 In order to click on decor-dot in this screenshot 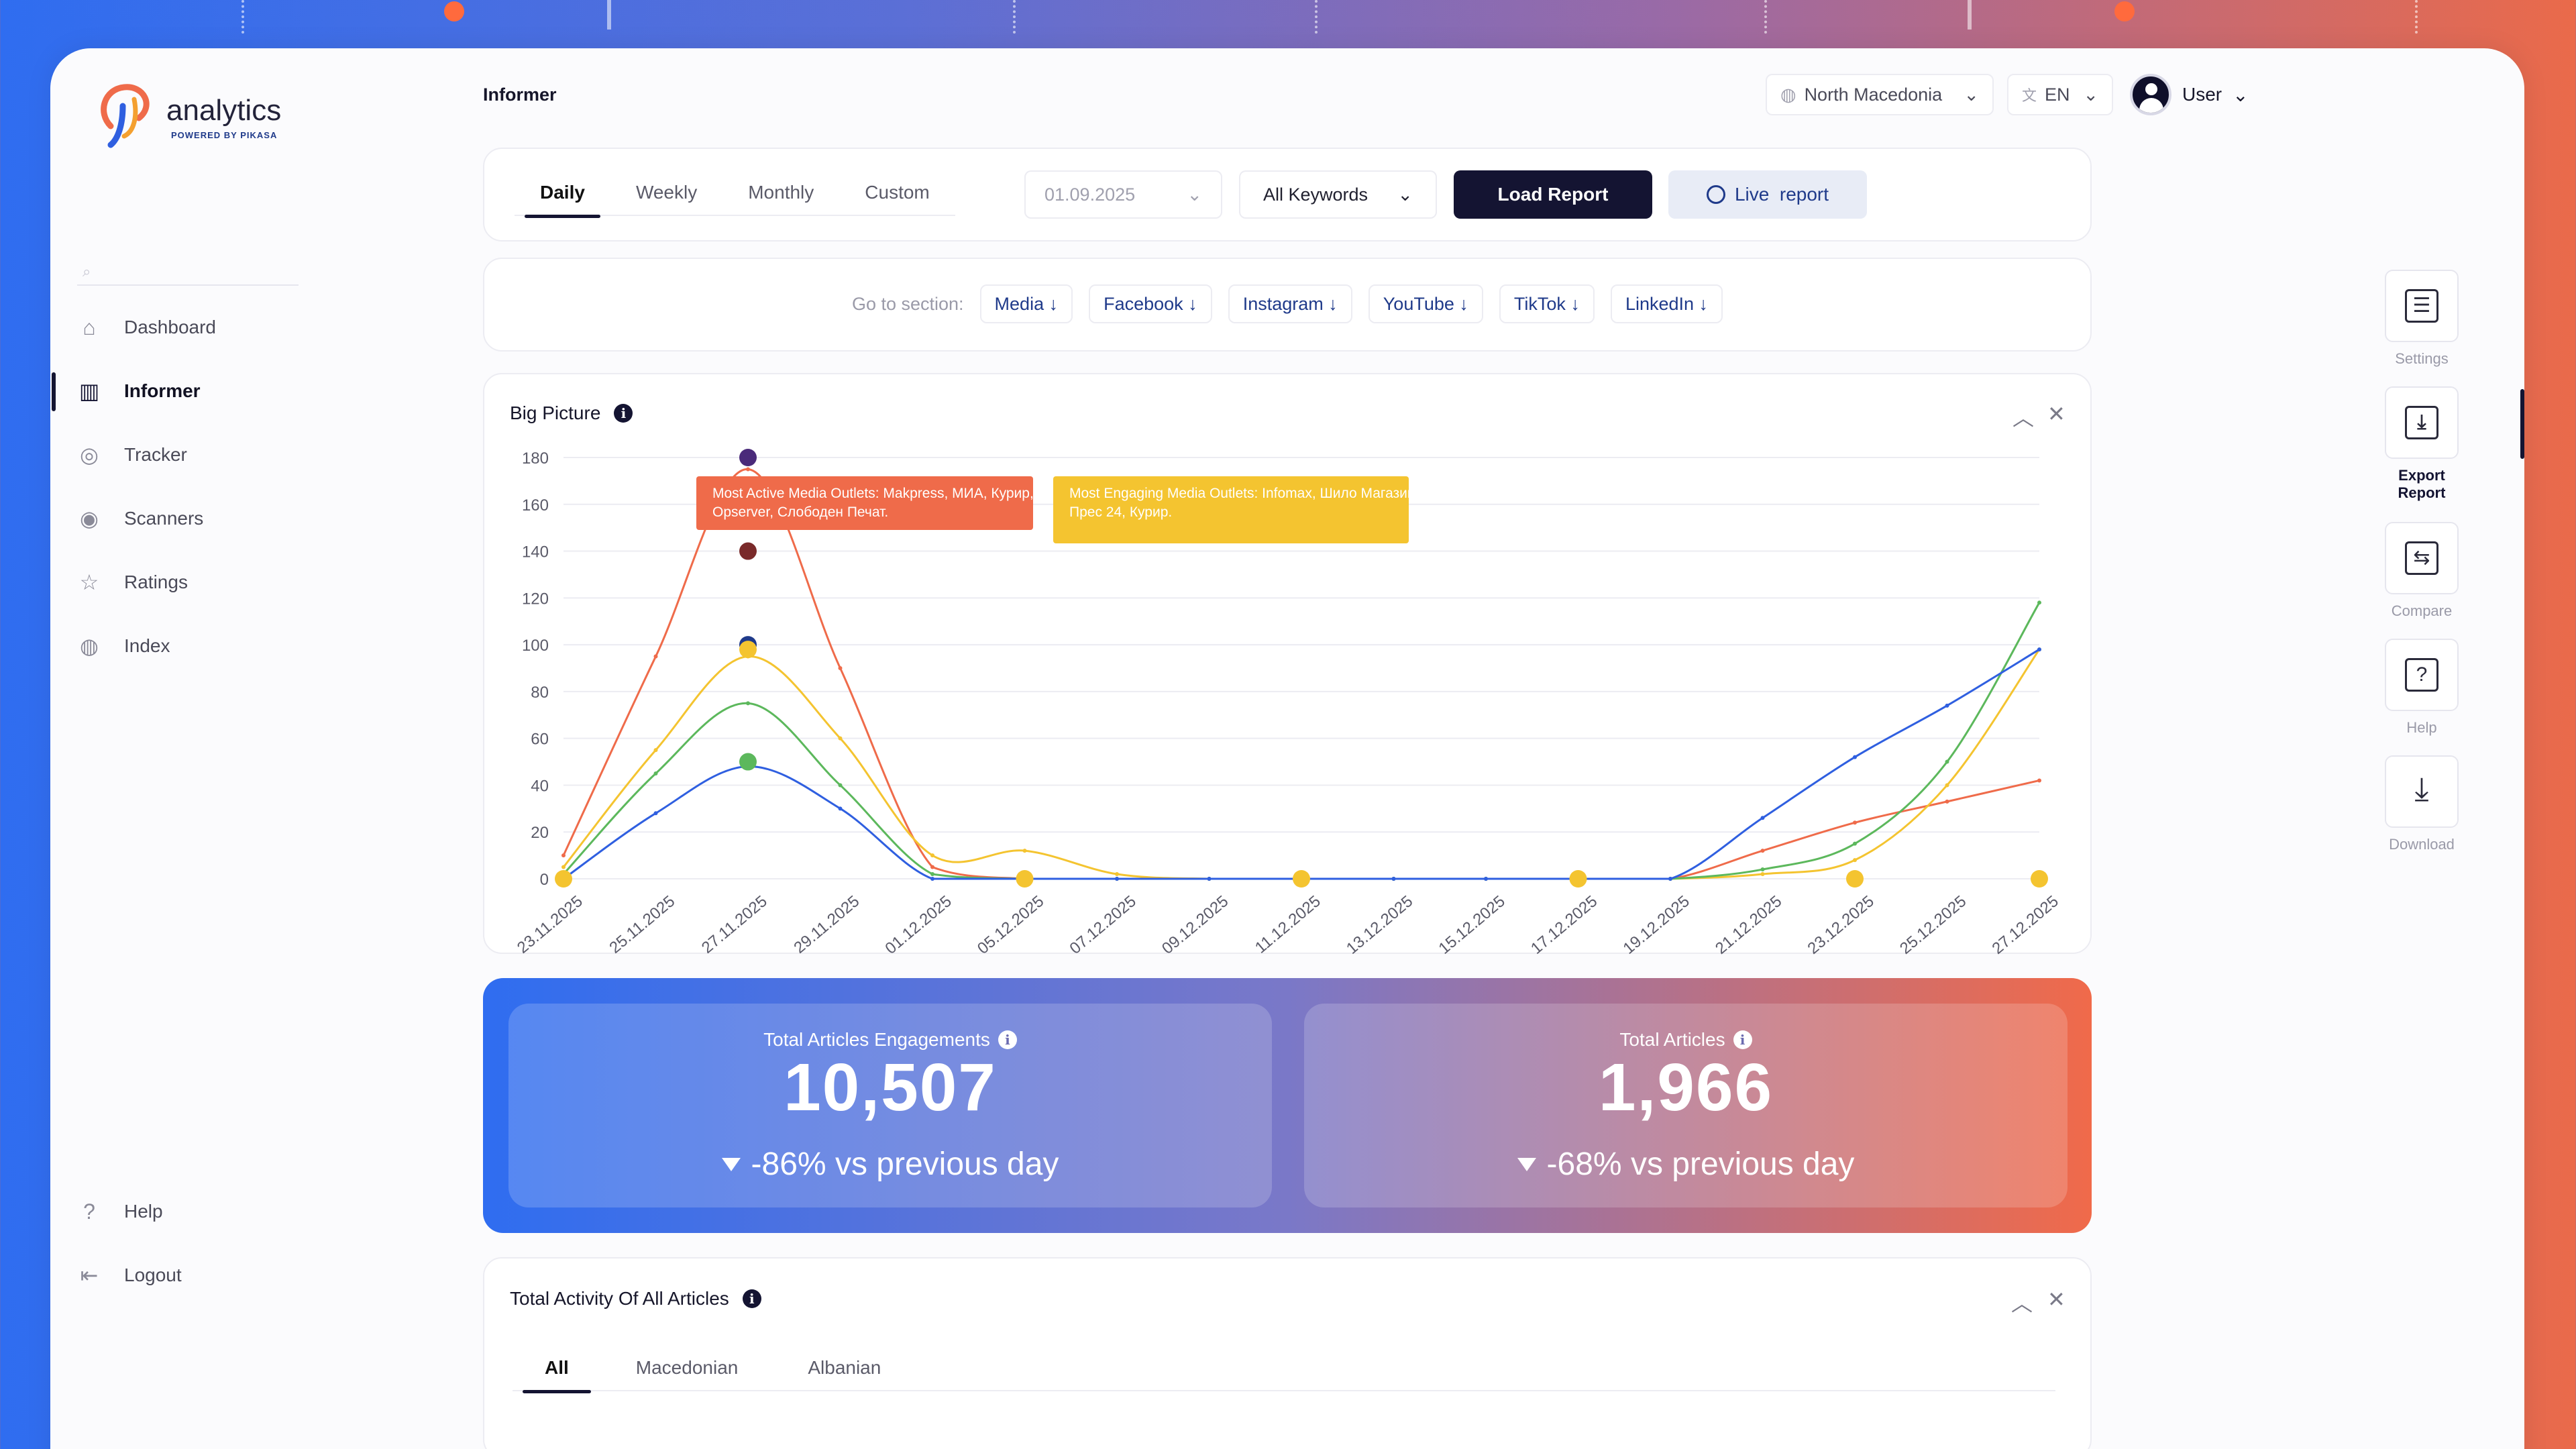, I will do `click(454, 11)`.